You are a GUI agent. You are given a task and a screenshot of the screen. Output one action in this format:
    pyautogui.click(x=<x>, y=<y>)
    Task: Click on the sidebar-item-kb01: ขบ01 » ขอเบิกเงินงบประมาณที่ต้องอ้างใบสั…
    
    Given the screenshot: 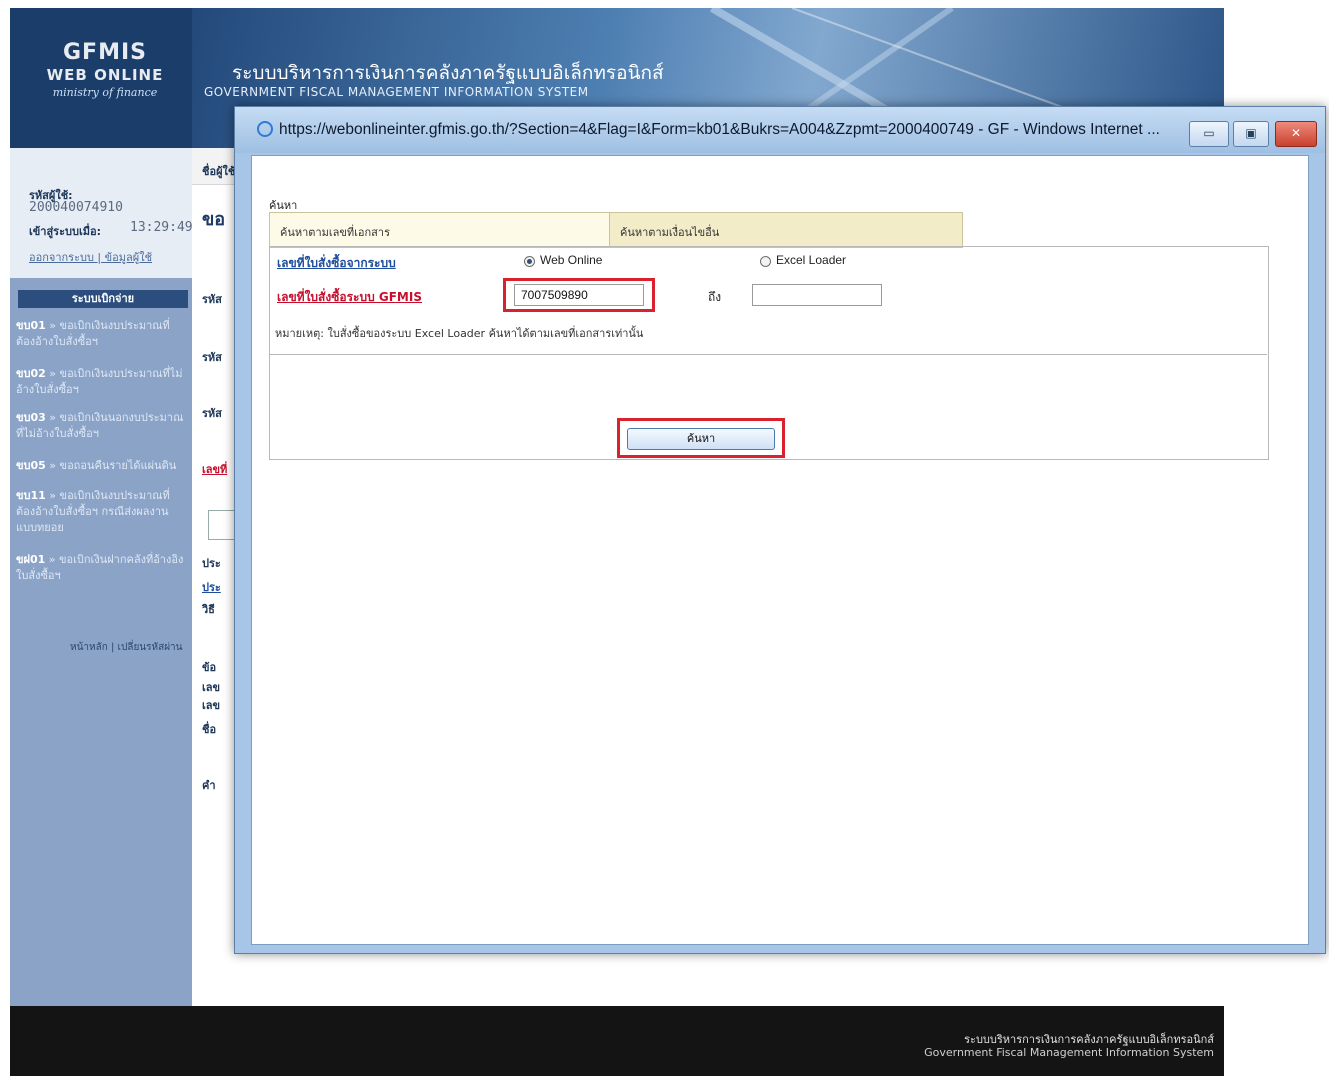 What is the action you would take?
    pyautogui.click(x=102, y=334)
    